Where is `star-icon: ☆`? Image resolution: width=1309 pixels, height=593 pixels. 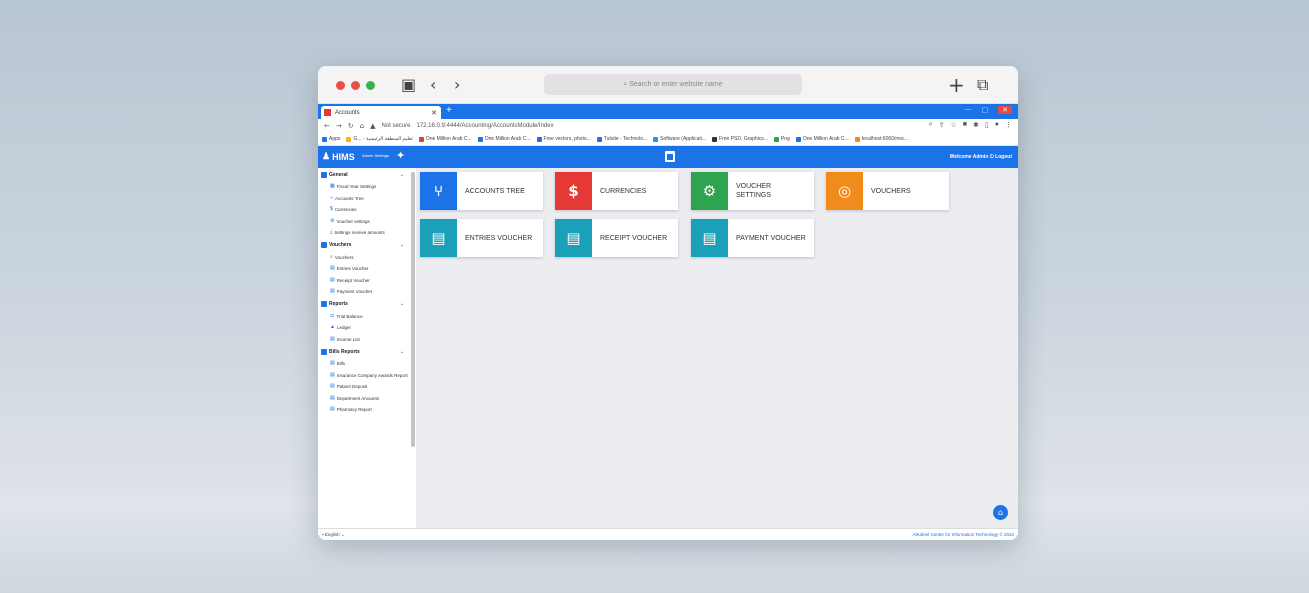 star-icon: ☆ is located at coordinates (954, 125).